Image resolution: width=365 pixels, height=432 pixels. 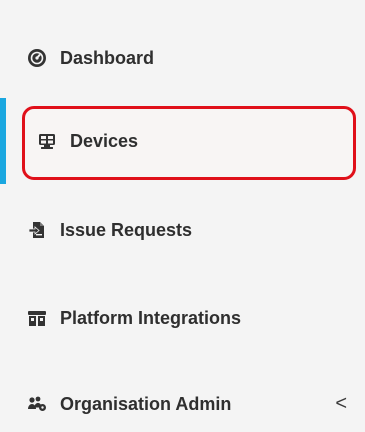 I want to click on sidebar-item-label: Dashboard, so click(x=107, y=57).